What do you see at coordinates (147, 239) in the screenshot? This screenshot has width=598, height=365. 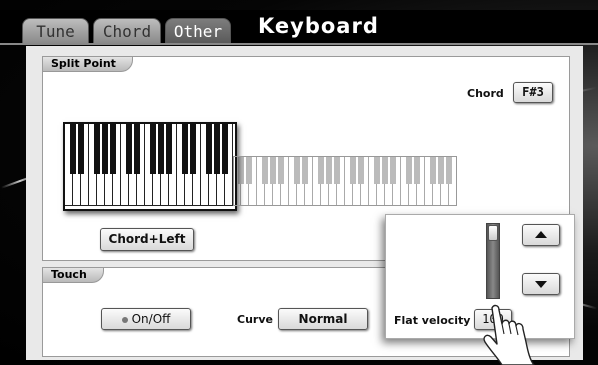 I see `chord-left-mode-button: Chord+Left` at bounding box center [147, 239].